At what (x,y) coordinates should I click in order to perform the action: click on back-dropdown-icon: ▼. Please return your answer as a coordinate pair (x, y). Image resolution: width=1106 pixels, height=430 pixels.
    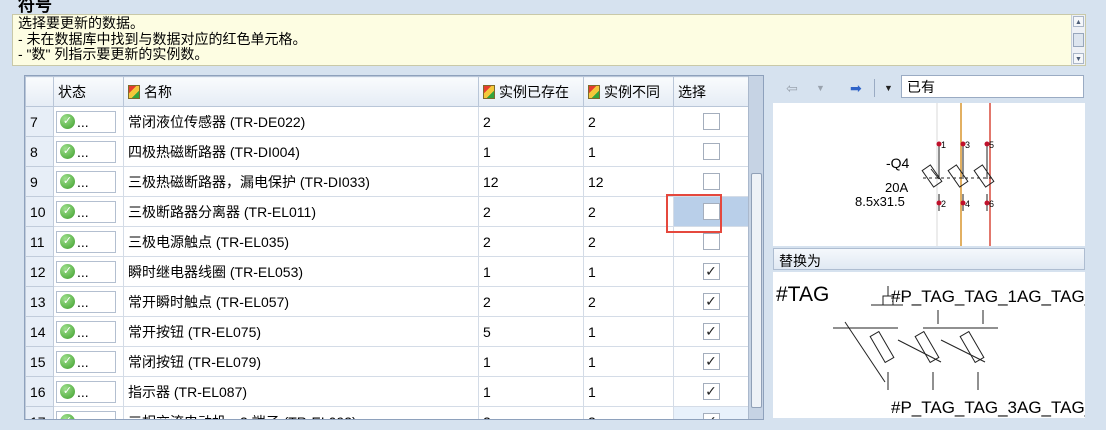
    Looking at the image, I should click on (820, 88).